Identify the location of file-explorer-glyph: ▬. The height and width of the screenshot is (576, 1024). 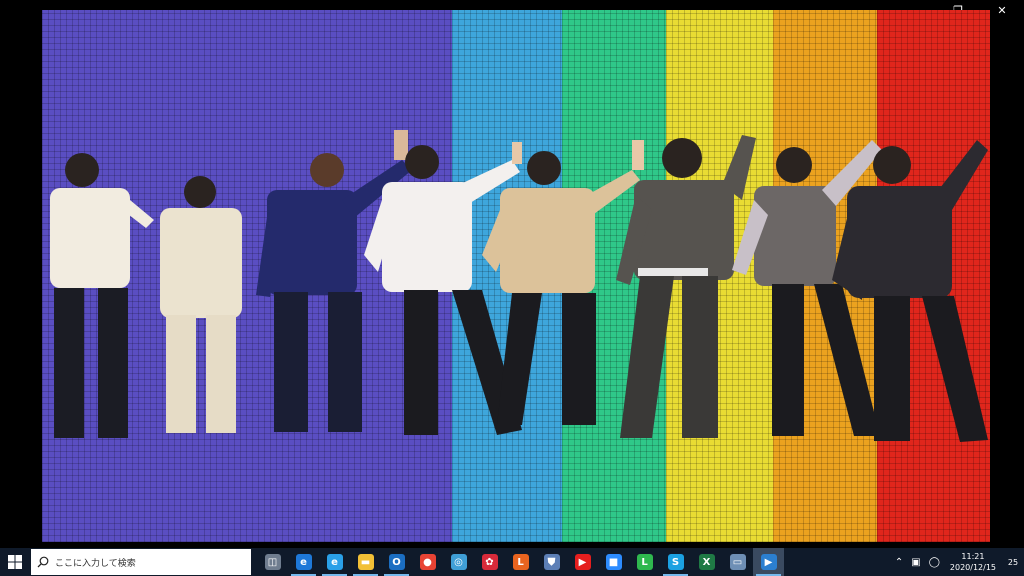
(365, 562).